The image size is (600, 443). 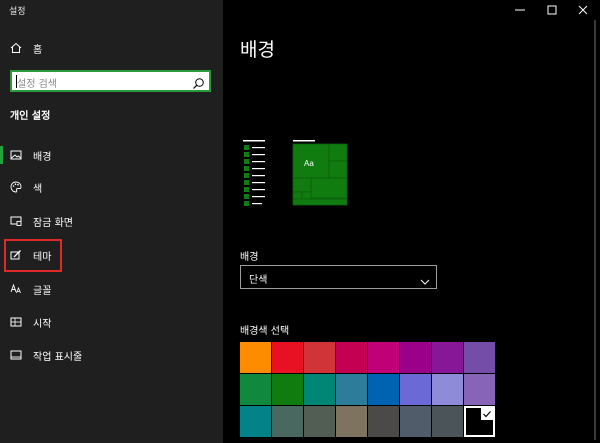 I want to click on preview-tiles: Aa, so click(x=320, y=173).